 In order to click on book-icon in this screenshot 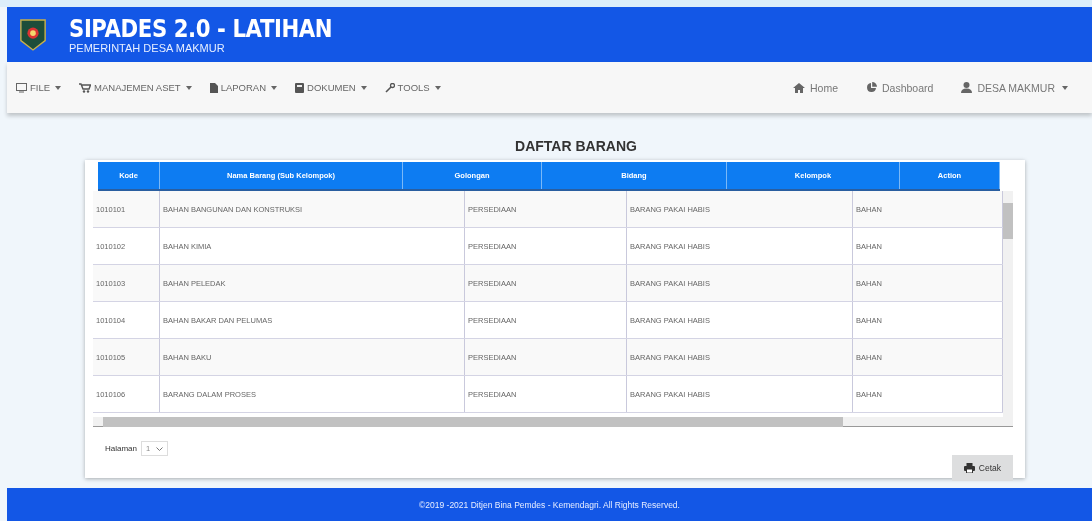, I will do `click(300, 87)`.